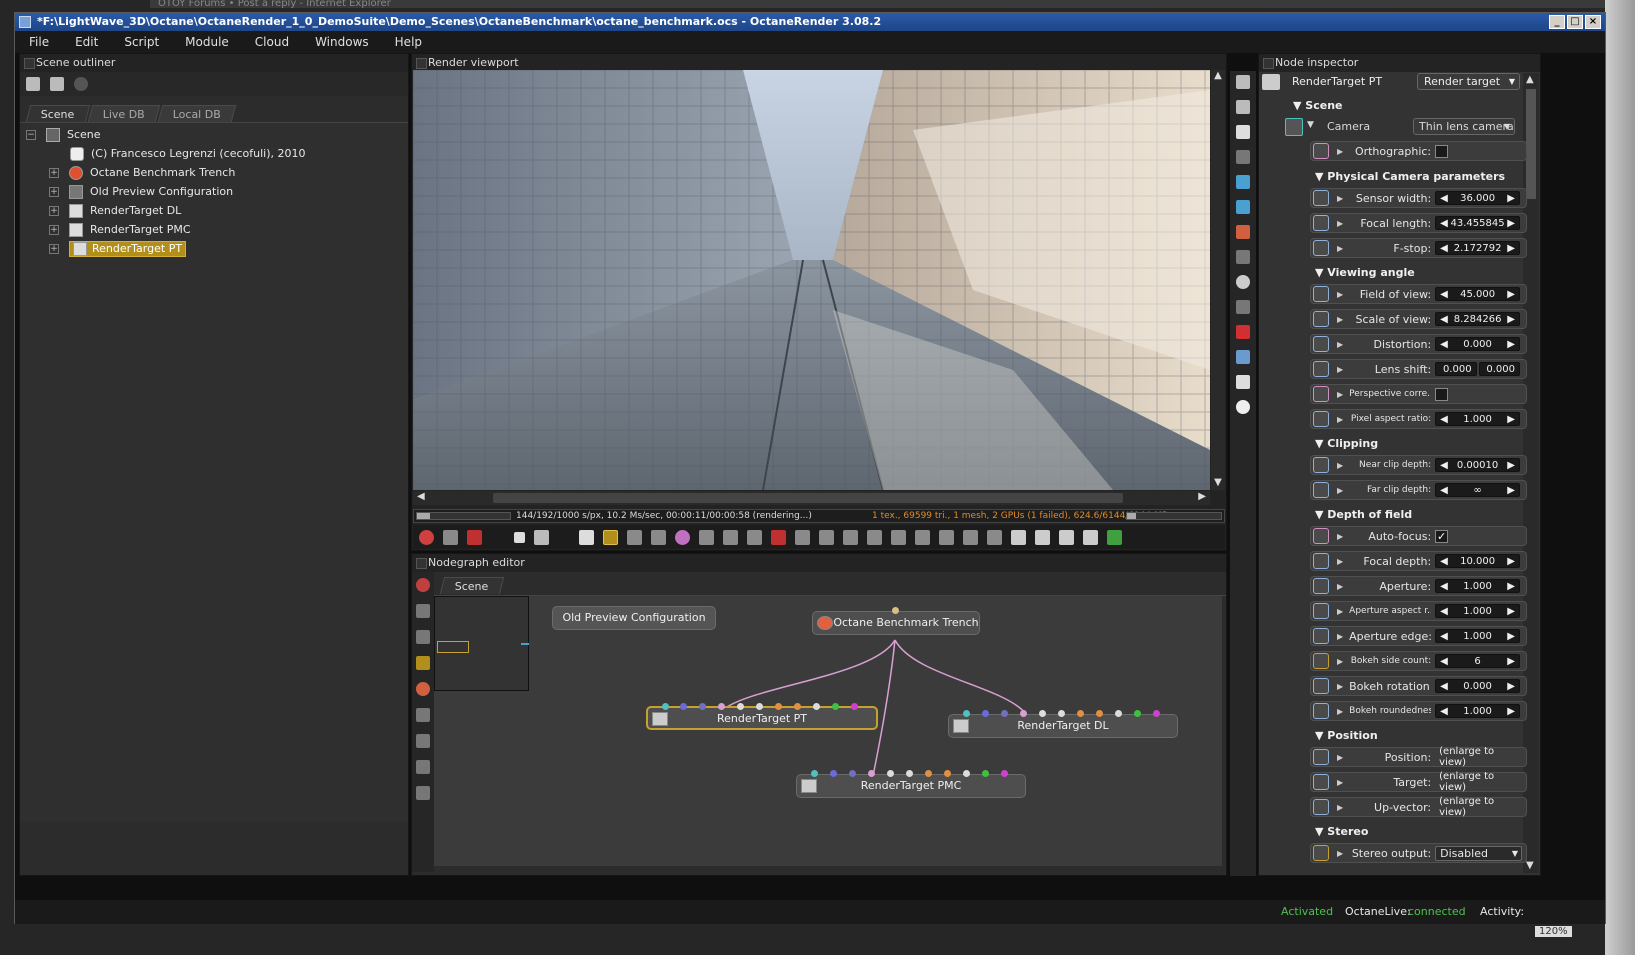  Describe the element at coordinates (541, 537) in the screenshot. I see `restart-render-button` at that location.